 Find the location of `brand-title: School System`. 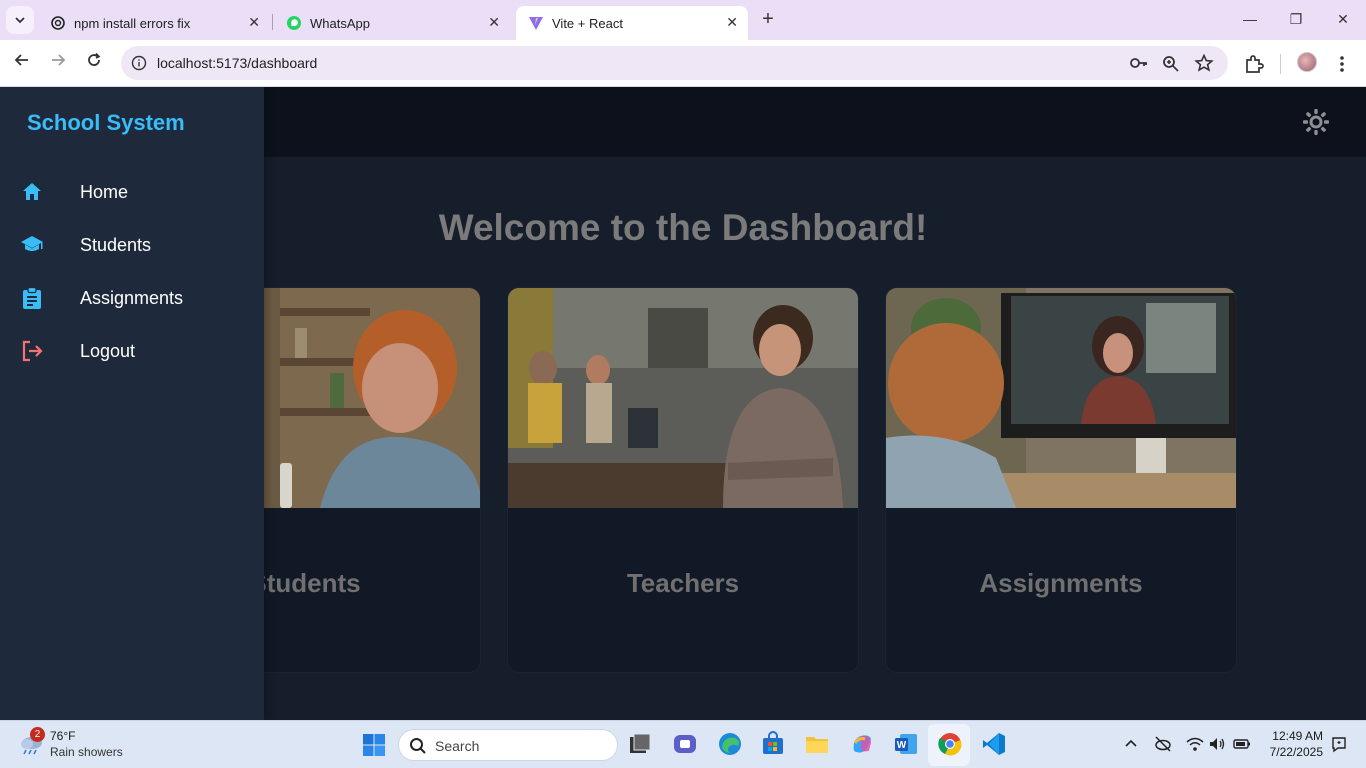

brand-title: School System is located at coordinates (106, 122).